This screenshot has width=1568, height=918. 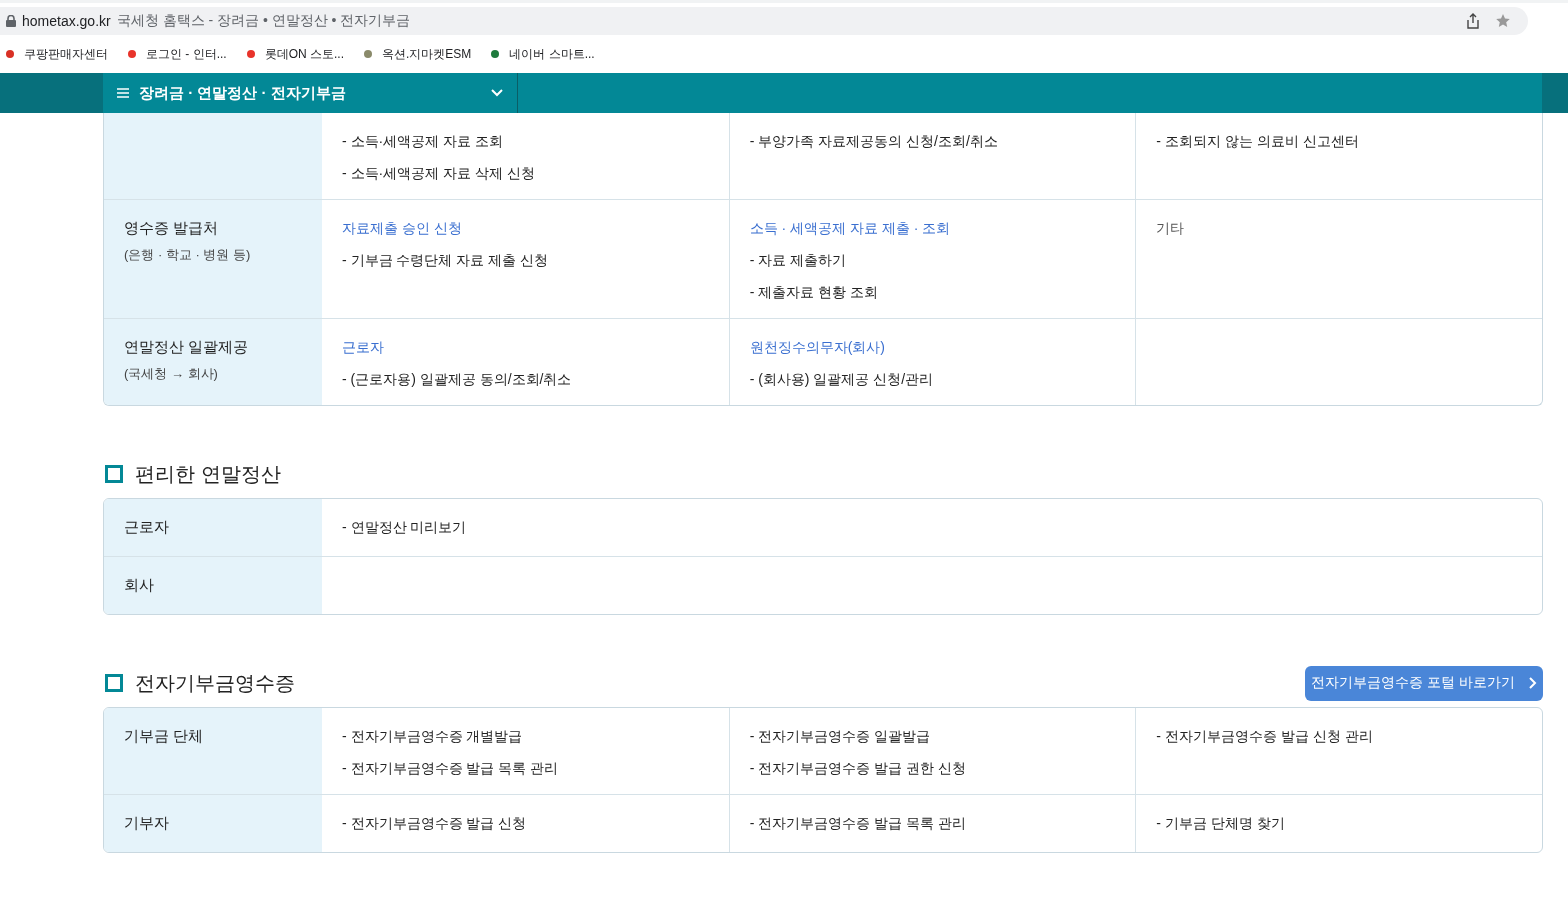 What do you see at coordinates (525, 824) in the screenshot?
I see `menu-link: - 전자기부금영수증 발급 신청` at bounding box center [525, 824].